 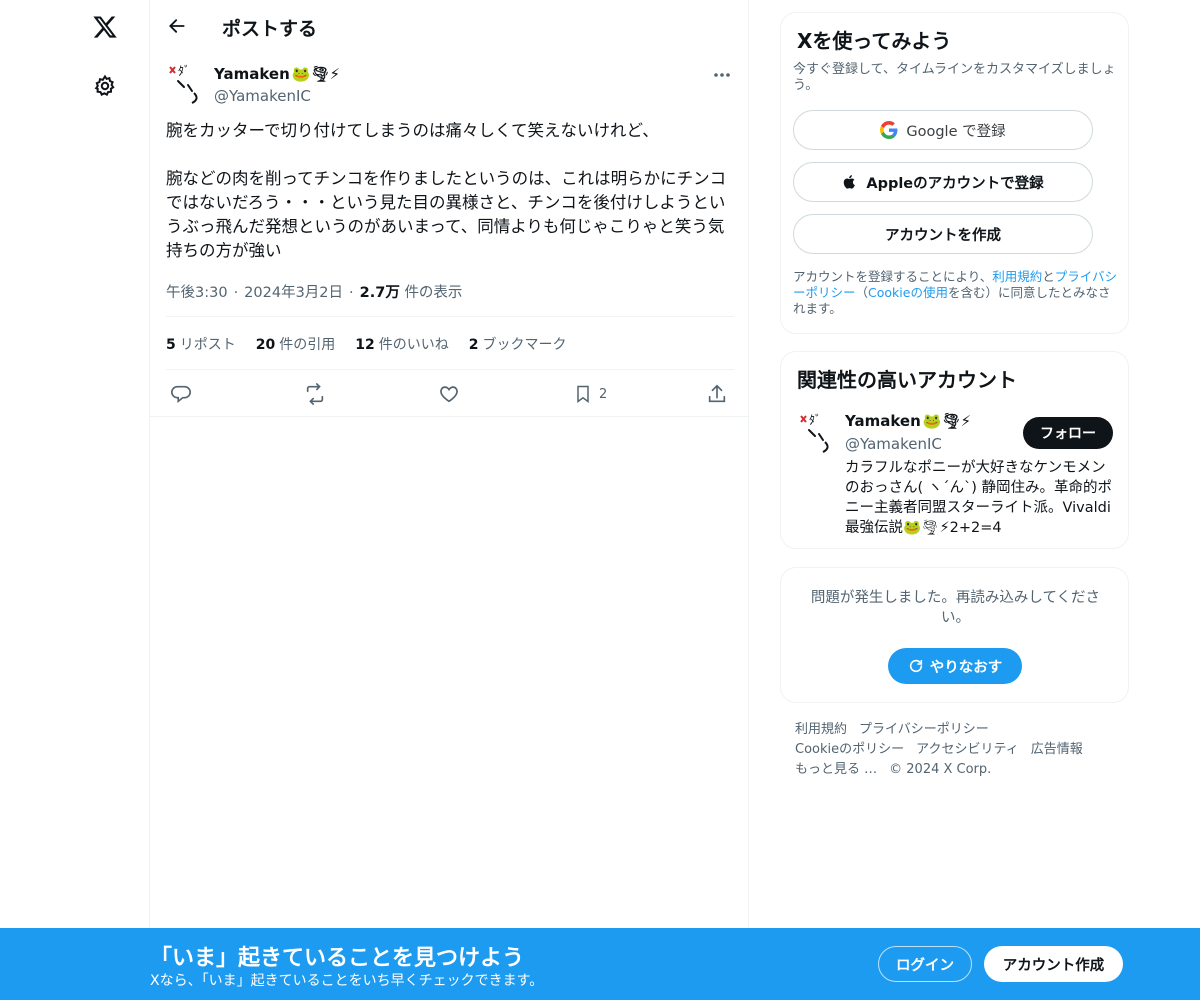 What do you see at coordinates (105, 27) in the screenshot?
I see `x-logo-icon` at bounding box center [105, 27].